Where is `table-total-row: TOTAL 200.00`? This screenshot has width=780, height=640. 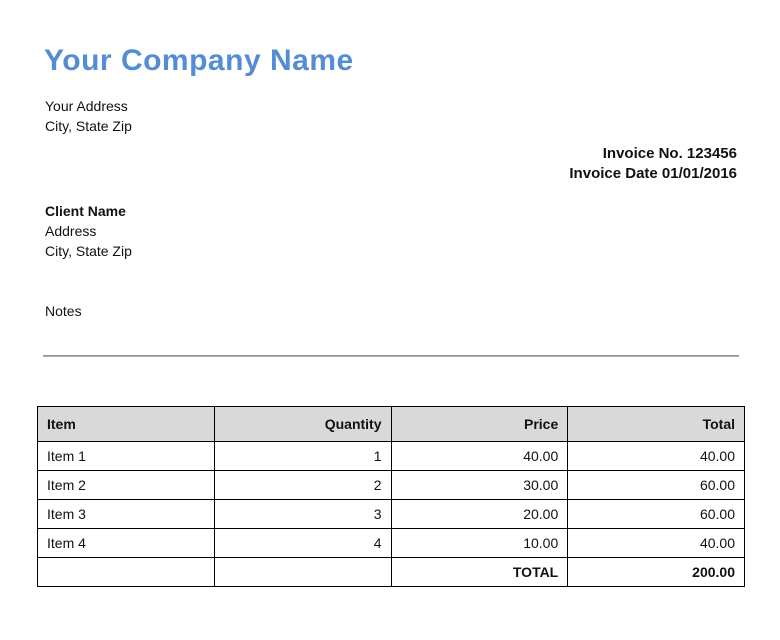
table-total-row: TOTAL 200.00 is located at coordinates (391, 572).